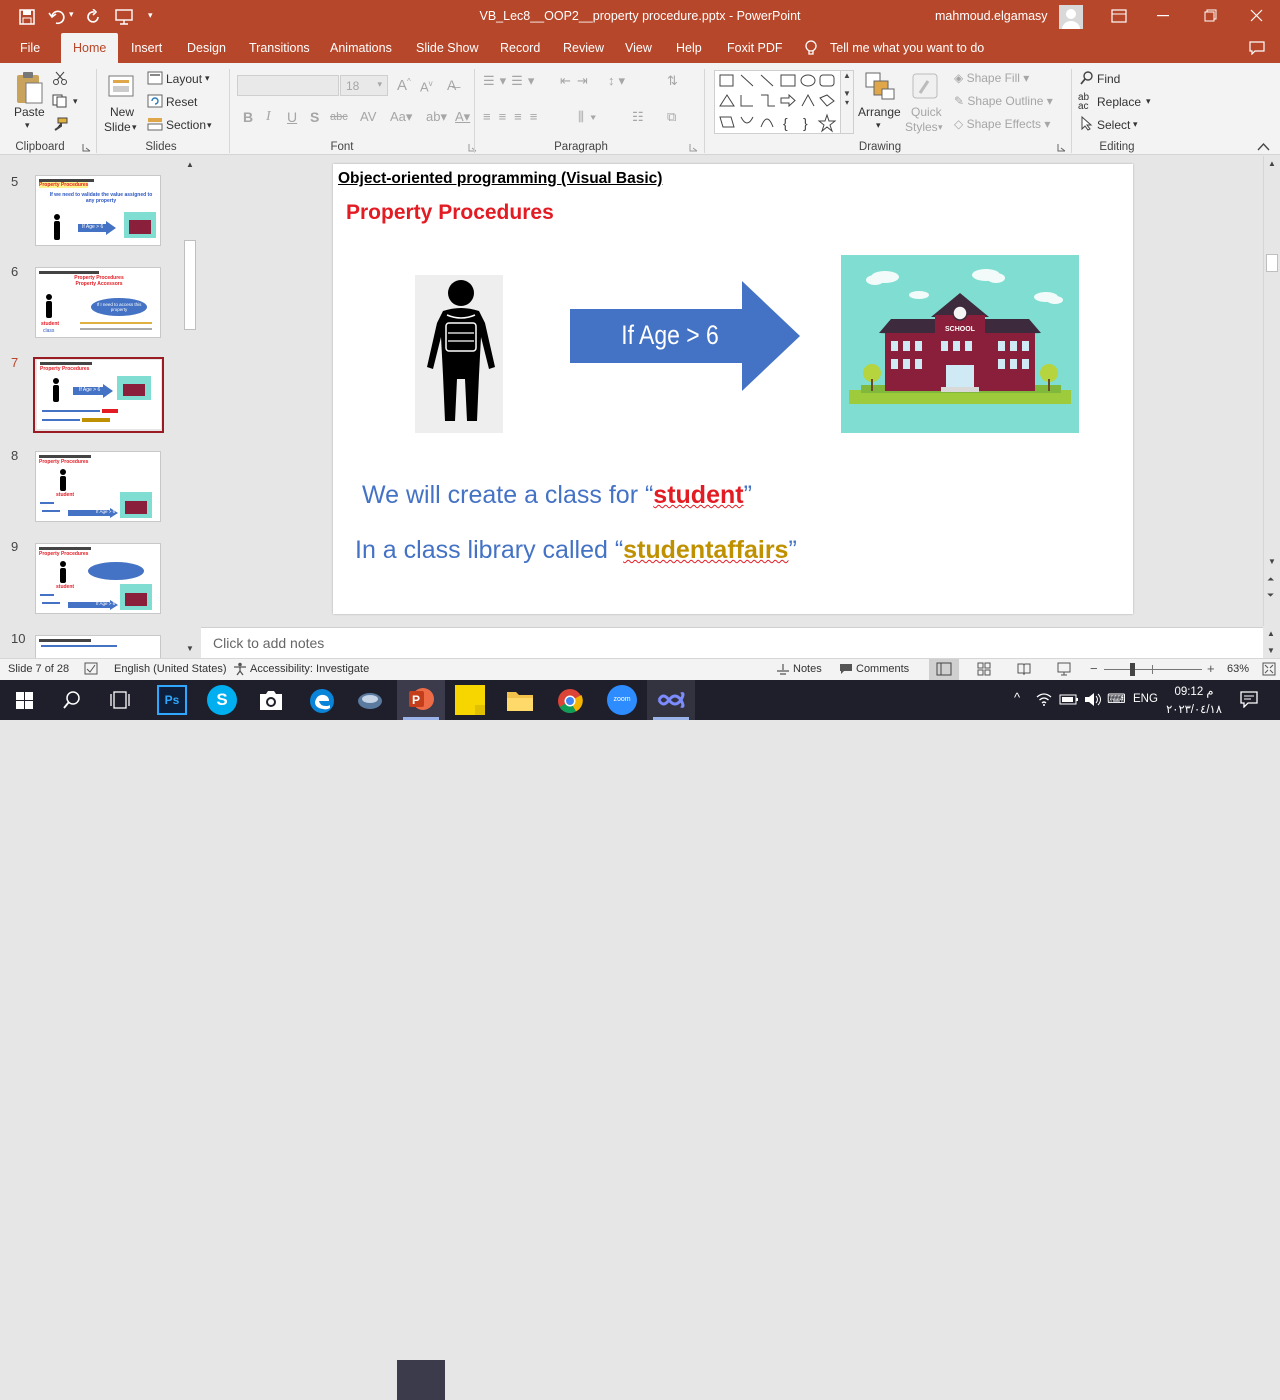  Describe the element at coordinates (907, 48) in the screenshot. I see `tell-me-search: Tell me what you want to do` at that location.